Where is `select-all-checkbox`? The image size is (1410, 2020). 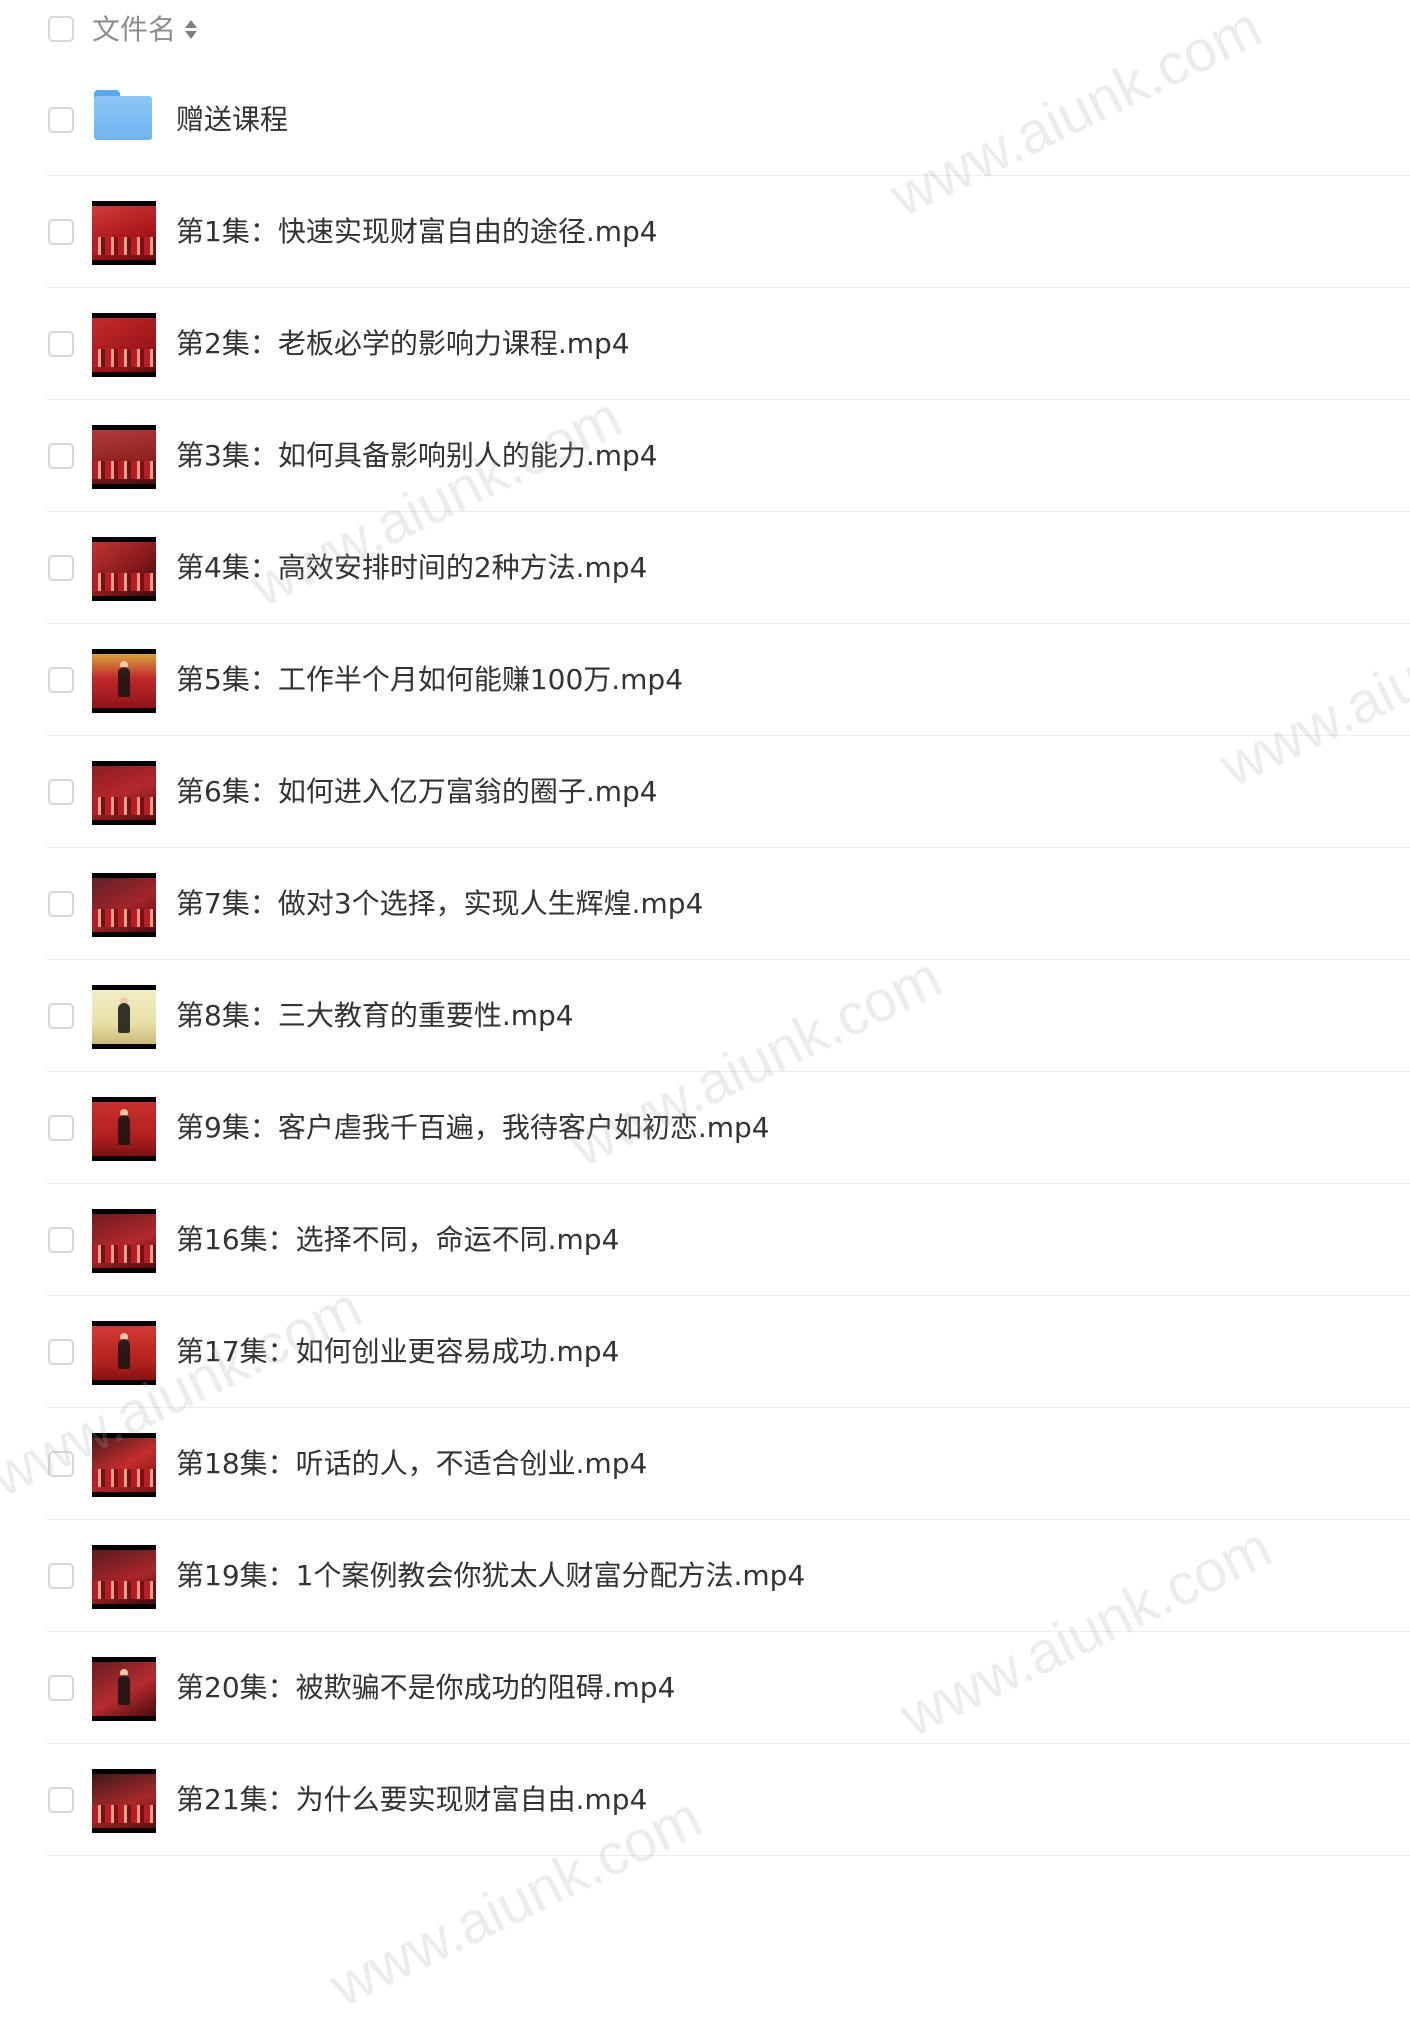
select-all-checkbox is located at coordinates (61, 29).